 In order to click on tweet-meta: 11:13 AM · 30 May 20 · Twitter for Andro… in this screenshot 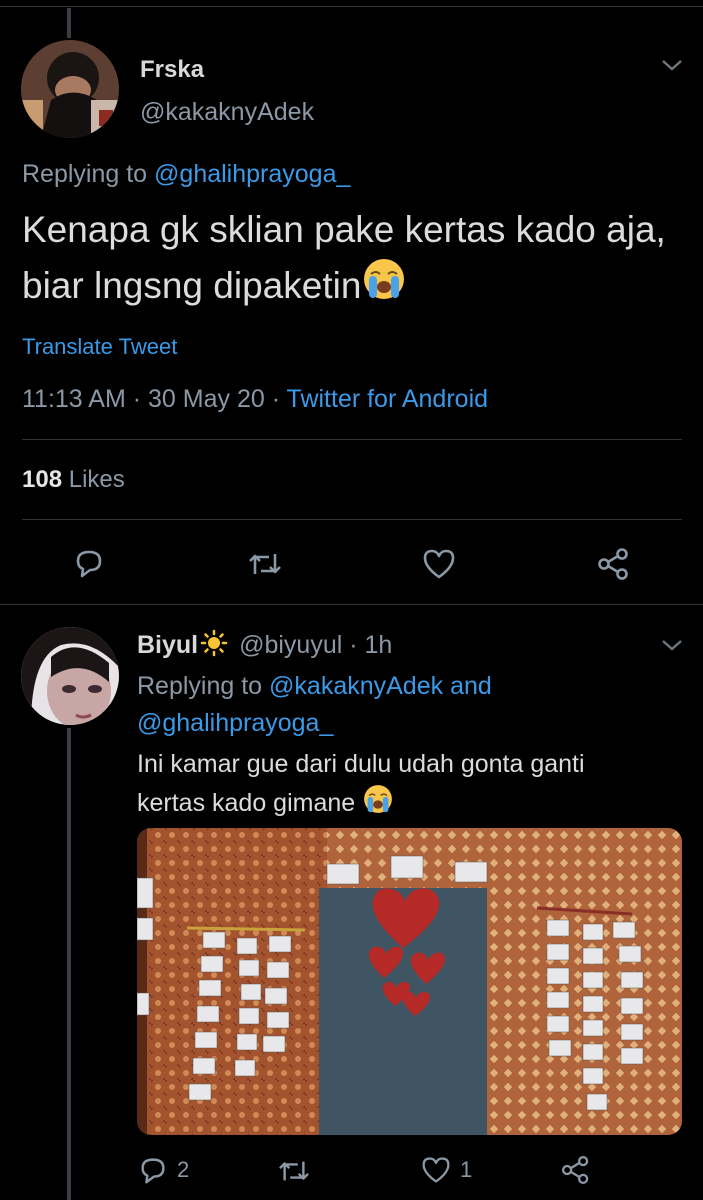, I will do `click(255, 399)`.